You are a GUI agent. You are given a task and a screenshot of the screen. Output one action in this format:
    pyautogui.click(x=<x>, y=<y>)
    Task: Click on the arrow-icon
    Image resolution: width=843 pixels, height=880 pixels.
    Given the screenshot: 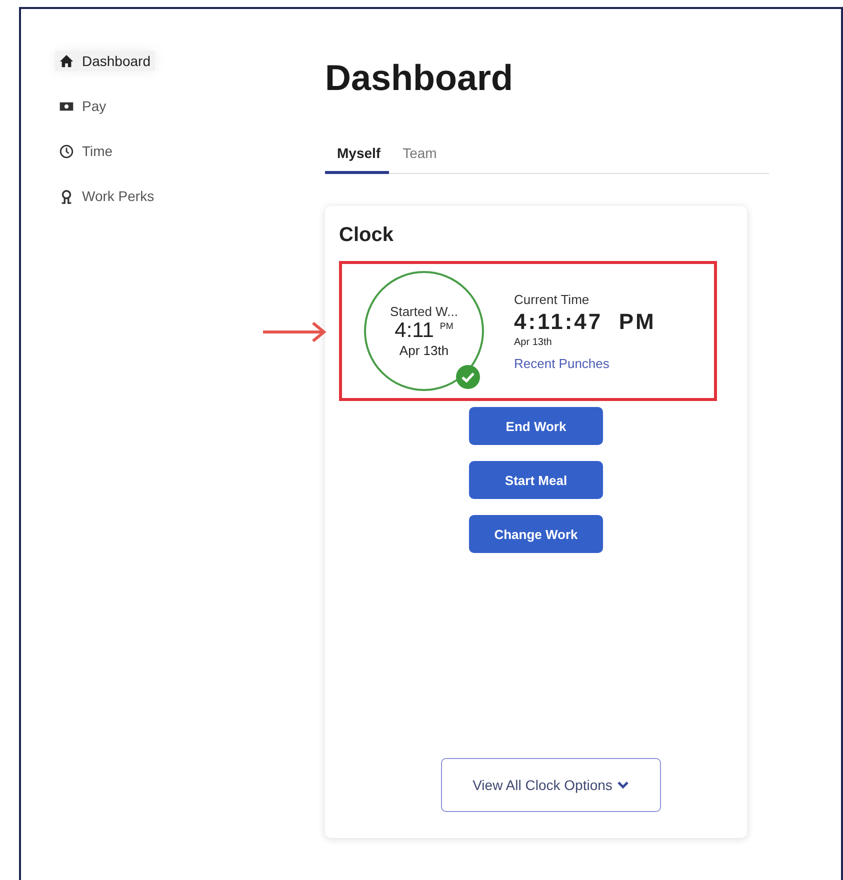 What is the action you would take?
    pyautogui.click(x=295, y=332)
    